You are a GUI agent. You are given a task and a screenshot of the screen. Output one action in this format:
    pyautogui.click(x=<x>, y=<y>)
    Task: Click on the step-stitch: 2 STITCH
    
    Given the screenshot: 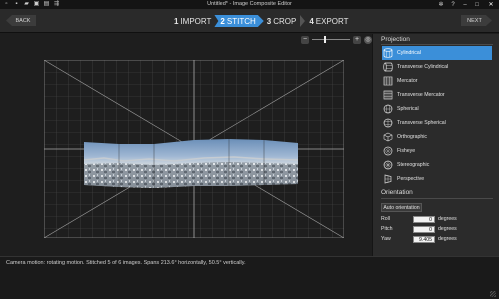 What is the action you would take?
    pyautogui.click(x=239, y=21)
    